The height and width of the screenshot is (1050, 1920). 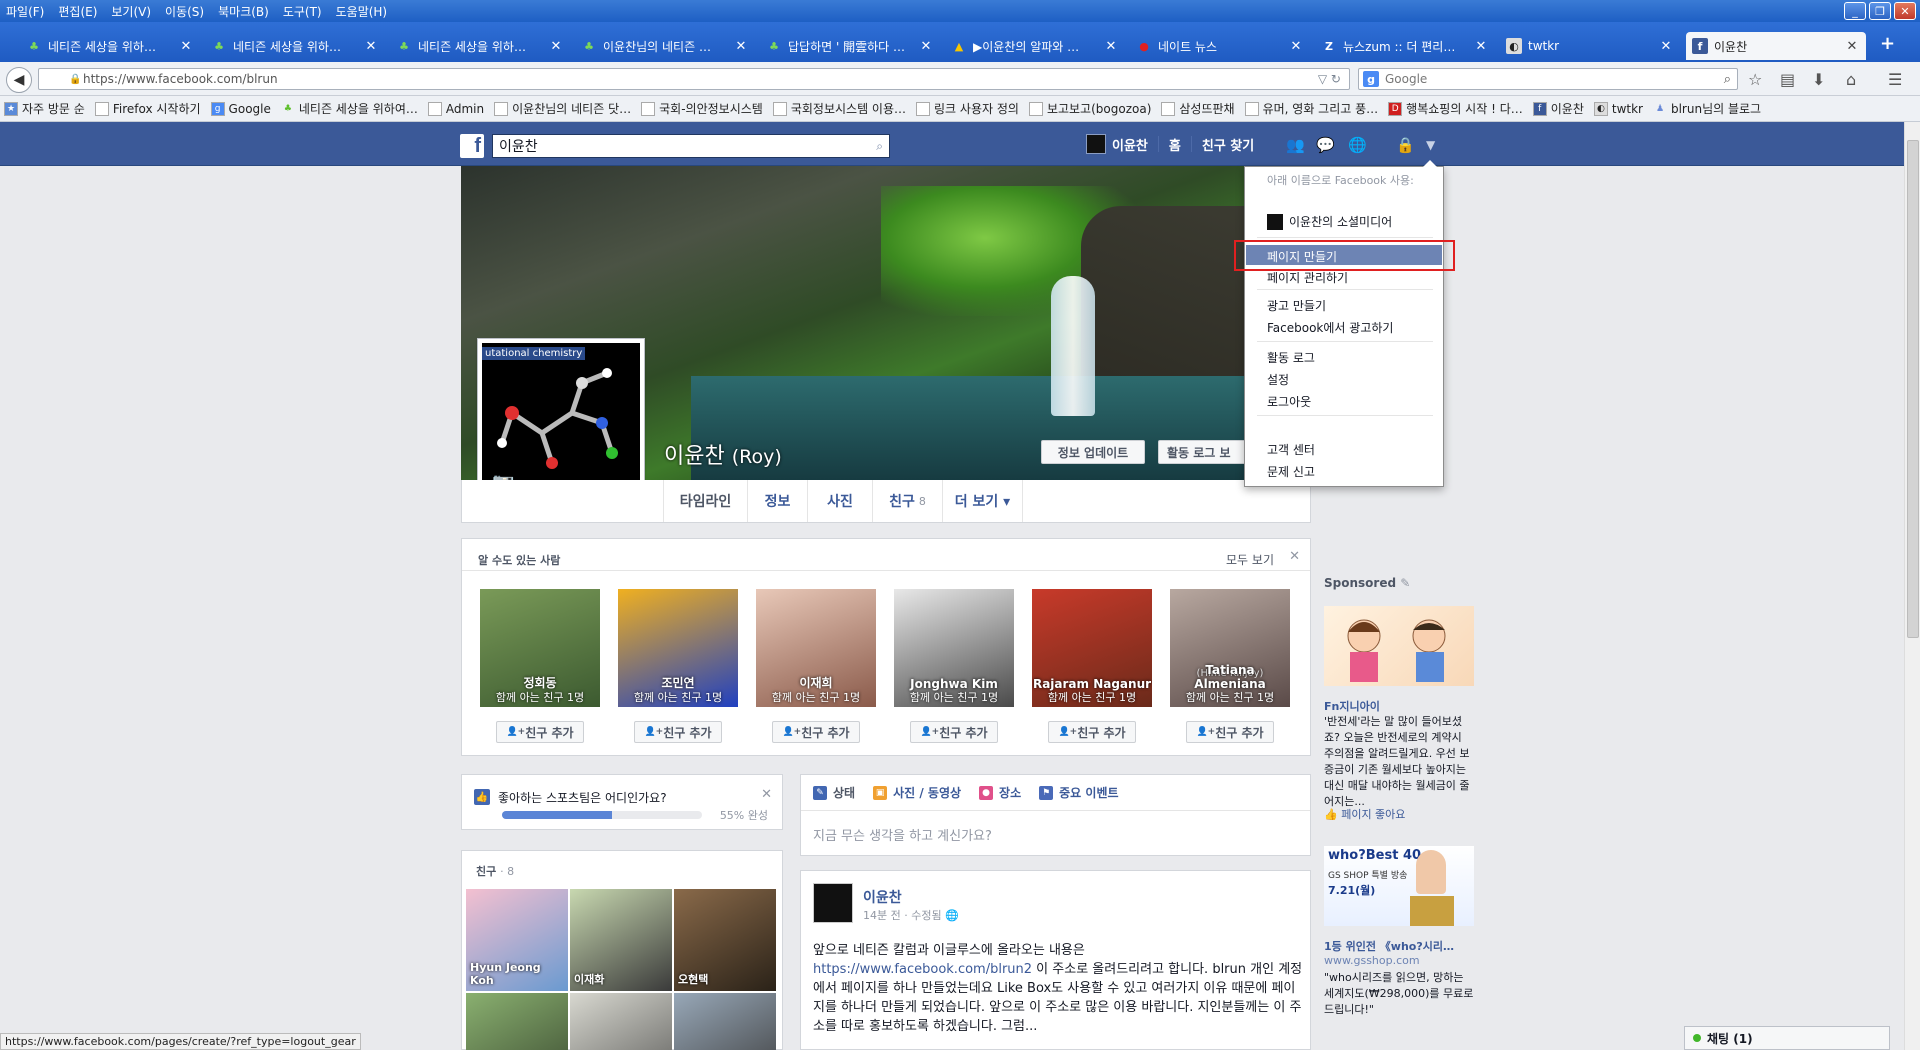 What do you see at coordinates (1079, 792) in the screenshot?
I see `composer-tab-life-event: ⚑ 중요 이벤트` at bounding box center [1079, 792].